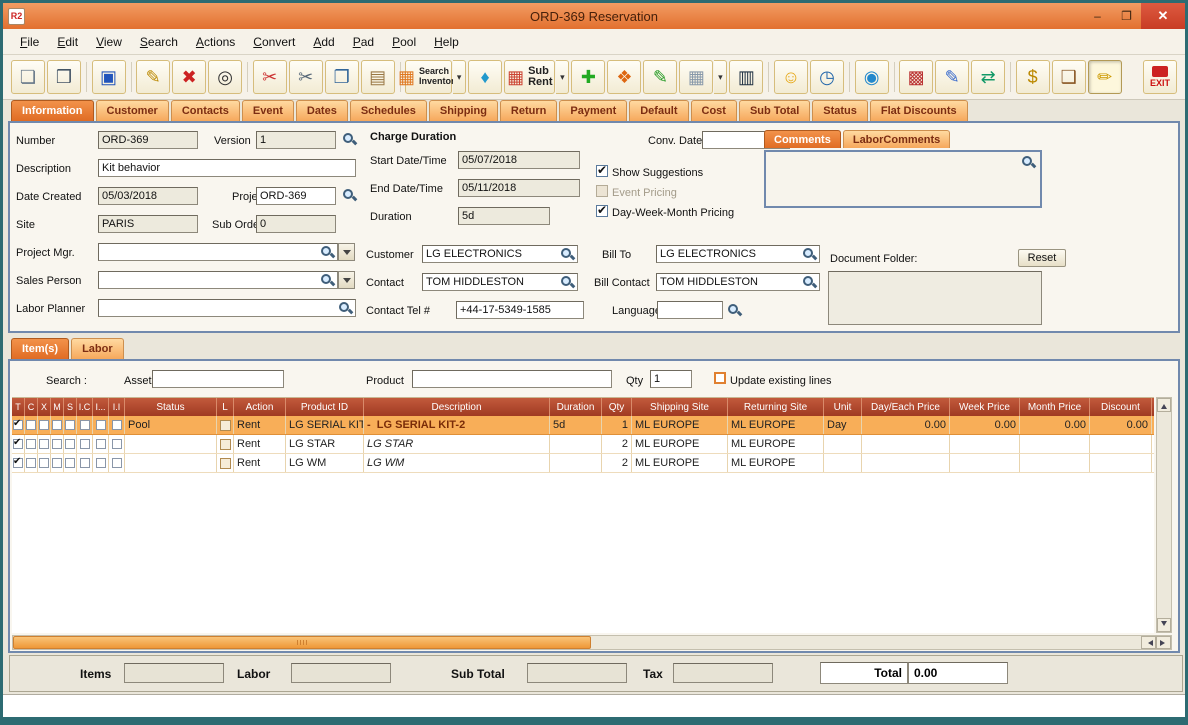 Image resolution: width=1188 pixels, height=725 pixels. Describe the element at coordinates (325, 463) in the screenshot. I see `cell-product_id: LG WM` at that location.